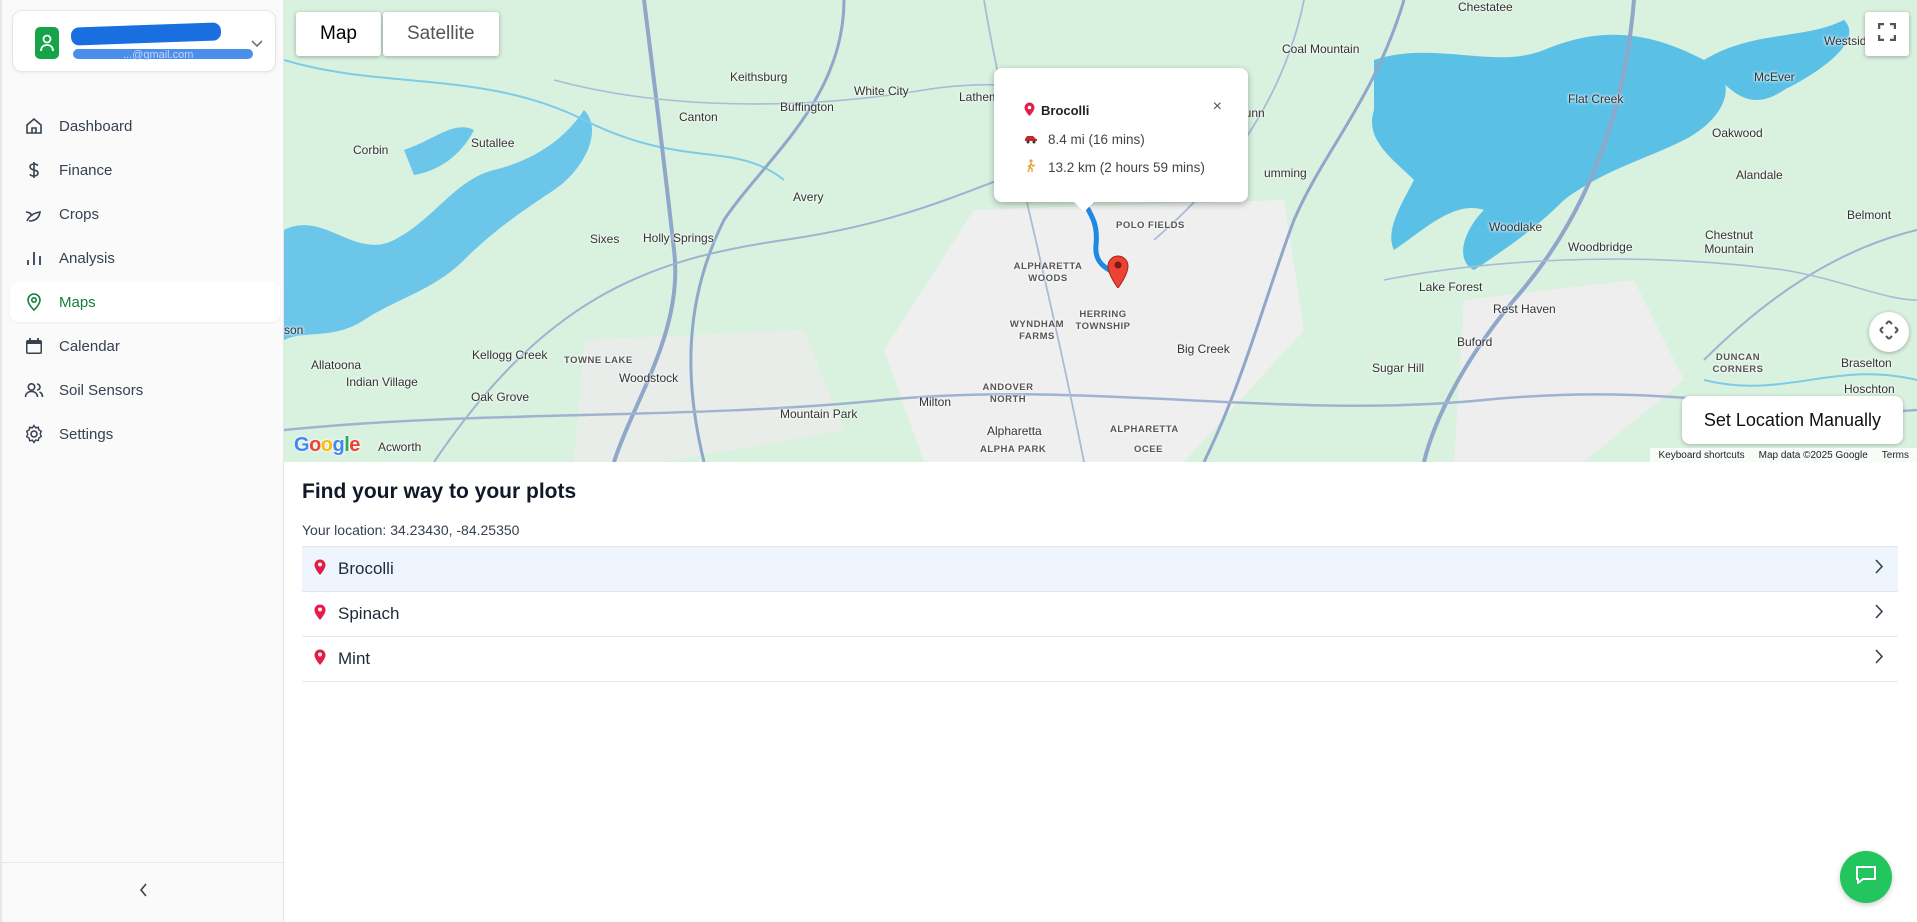  Describe the element at coordinates (336, 365) in the screenshot. I see `map-label: Allatoona` at that location.